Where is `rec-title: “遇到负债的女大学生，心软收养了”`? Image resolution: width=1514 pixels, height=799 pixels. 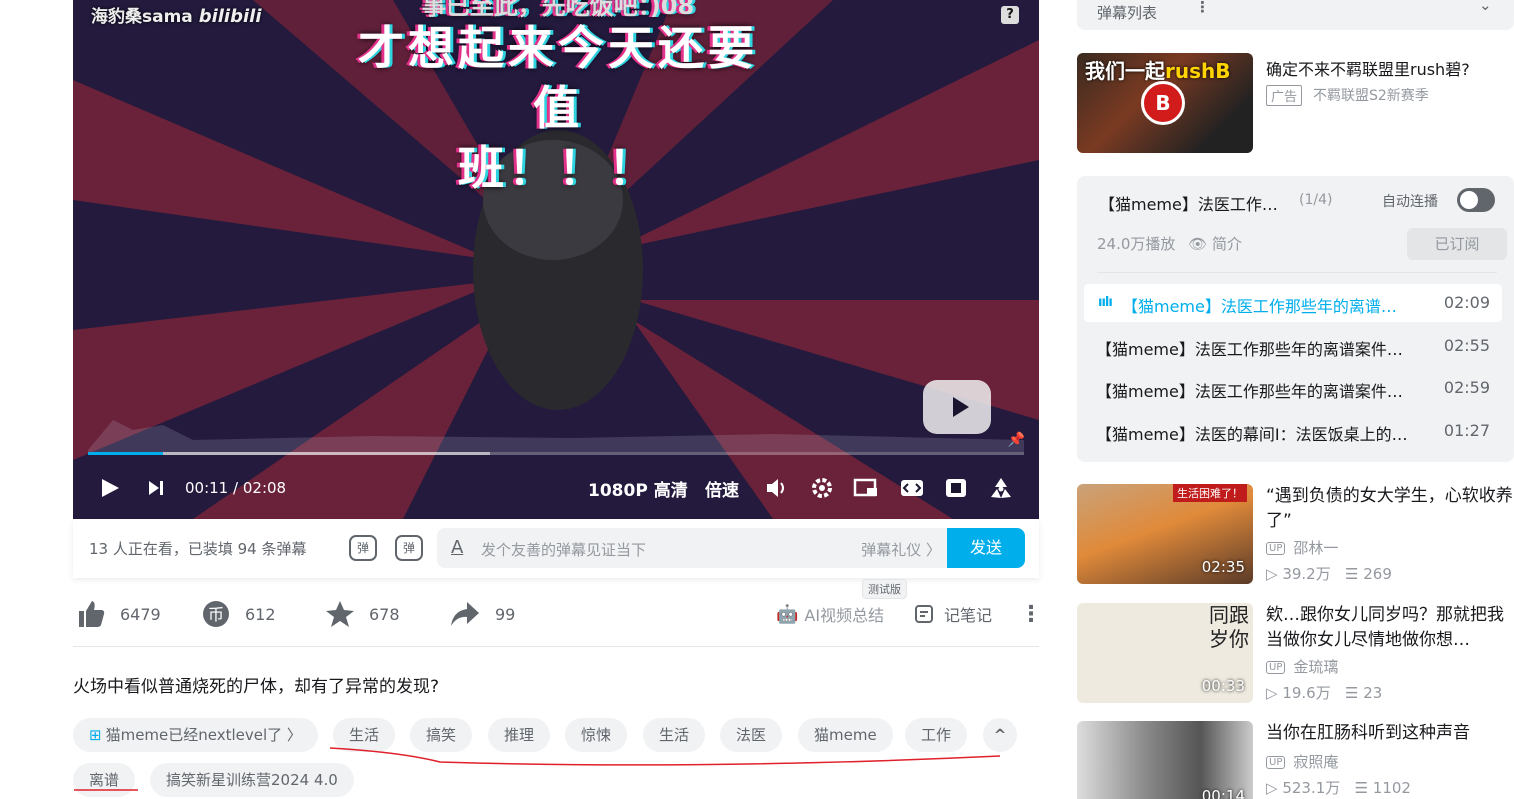
rec-title: “遇到负债的女大学生，心软收养了” is located at coordinates (1390, 509).